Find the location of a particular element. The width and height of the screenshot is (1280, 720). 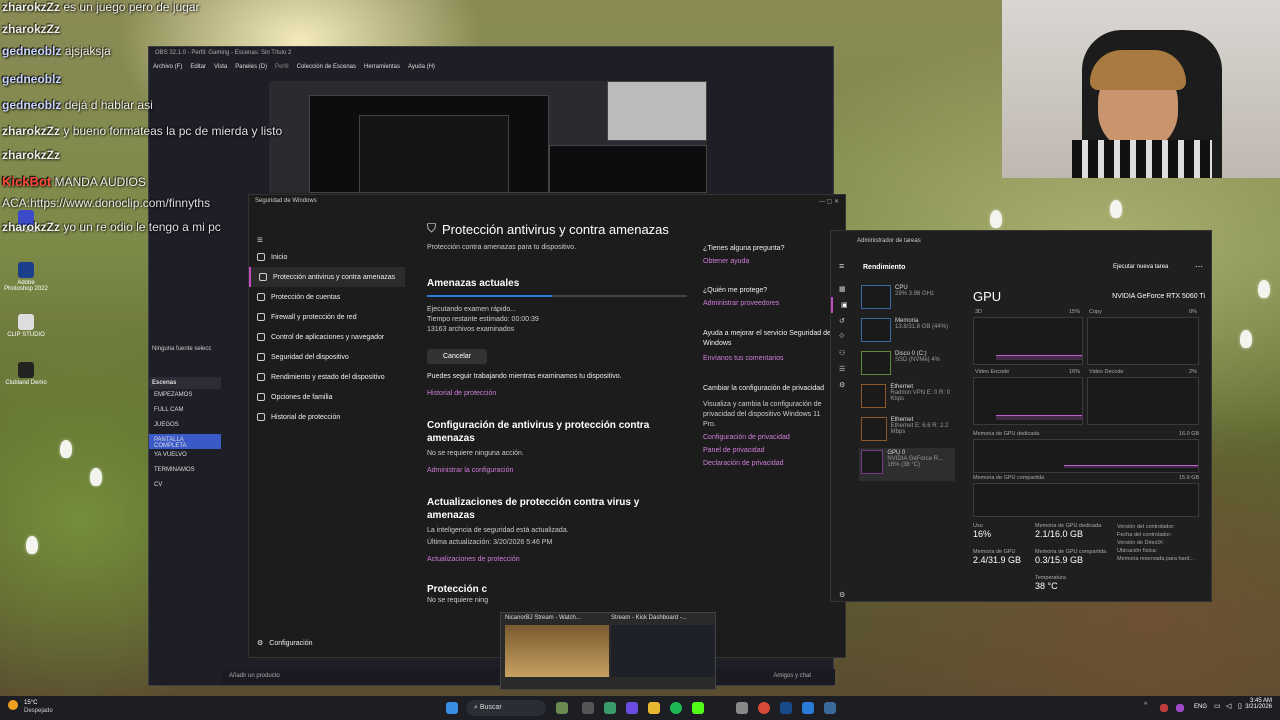

get-help-link: Obtener ayuda is located at coordinates (768, 261).